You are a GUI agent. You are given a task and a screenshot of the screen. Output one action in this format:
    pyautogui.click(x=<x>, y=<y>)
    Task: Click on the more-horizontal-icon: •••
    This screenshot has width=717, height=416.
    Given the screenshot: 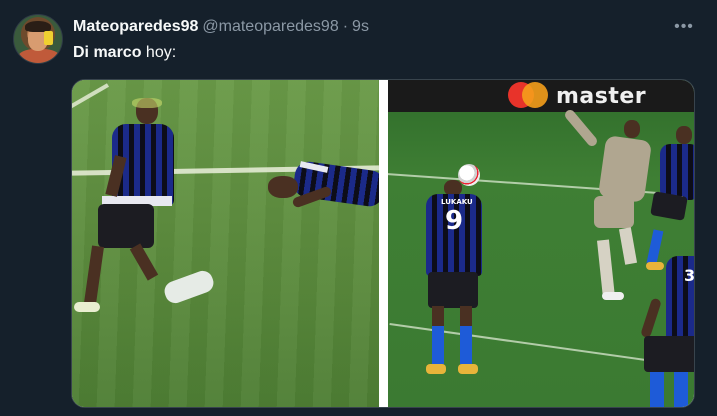 What is the action you would take?
    pyautogui.click(x=684, y=26)
    